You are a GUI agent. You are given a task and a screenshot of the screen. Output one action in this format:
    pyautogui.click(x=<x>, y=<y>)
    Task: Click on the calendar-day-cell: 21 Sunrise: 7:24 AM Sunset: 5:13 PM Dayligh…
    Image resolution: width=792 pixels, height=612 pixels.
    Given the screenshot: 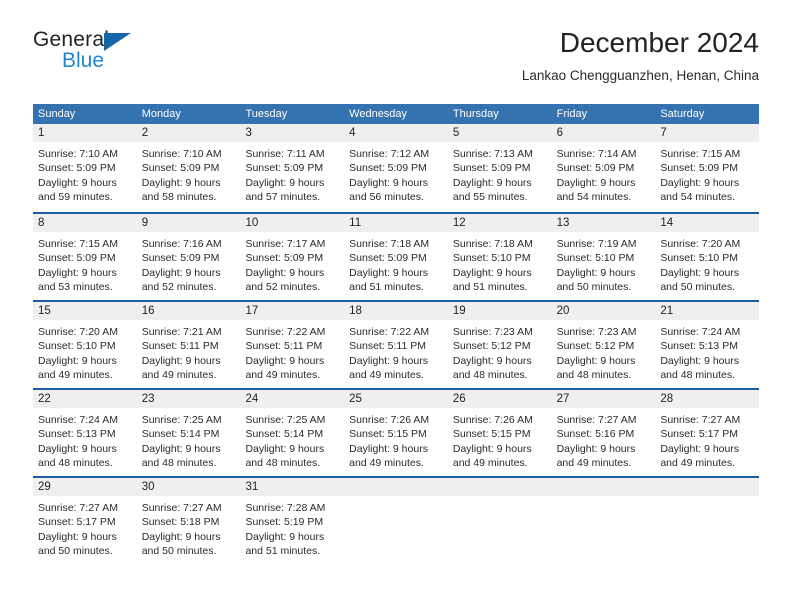 What is the action you would take?
    pyautogui.click(x=707, y=345)
    